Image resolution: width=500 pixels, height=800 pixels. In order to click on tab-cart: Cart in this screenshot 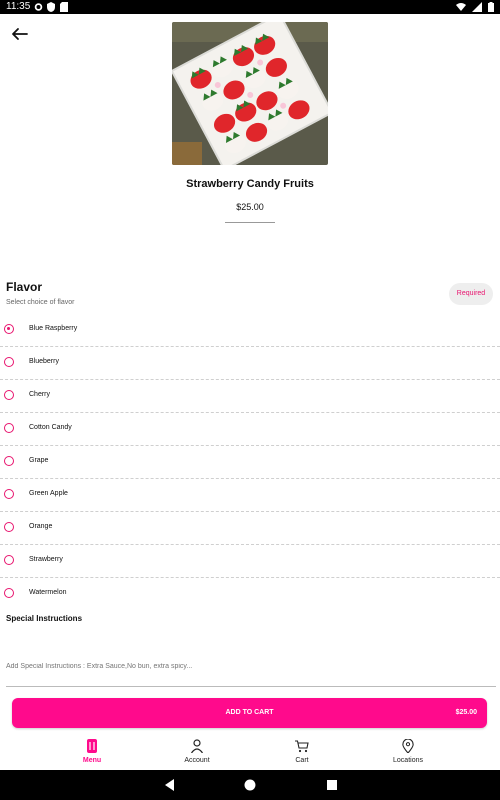, I will do `click(302, 753)`.